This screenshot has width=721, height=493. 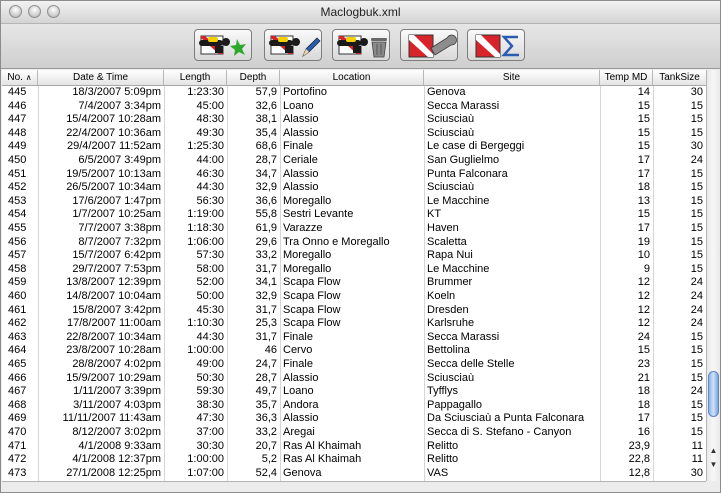 What do you see at coordinates (210, 391) in the screenshot?
I see `cell-length: 59:30` at bounding box center [210, 391].